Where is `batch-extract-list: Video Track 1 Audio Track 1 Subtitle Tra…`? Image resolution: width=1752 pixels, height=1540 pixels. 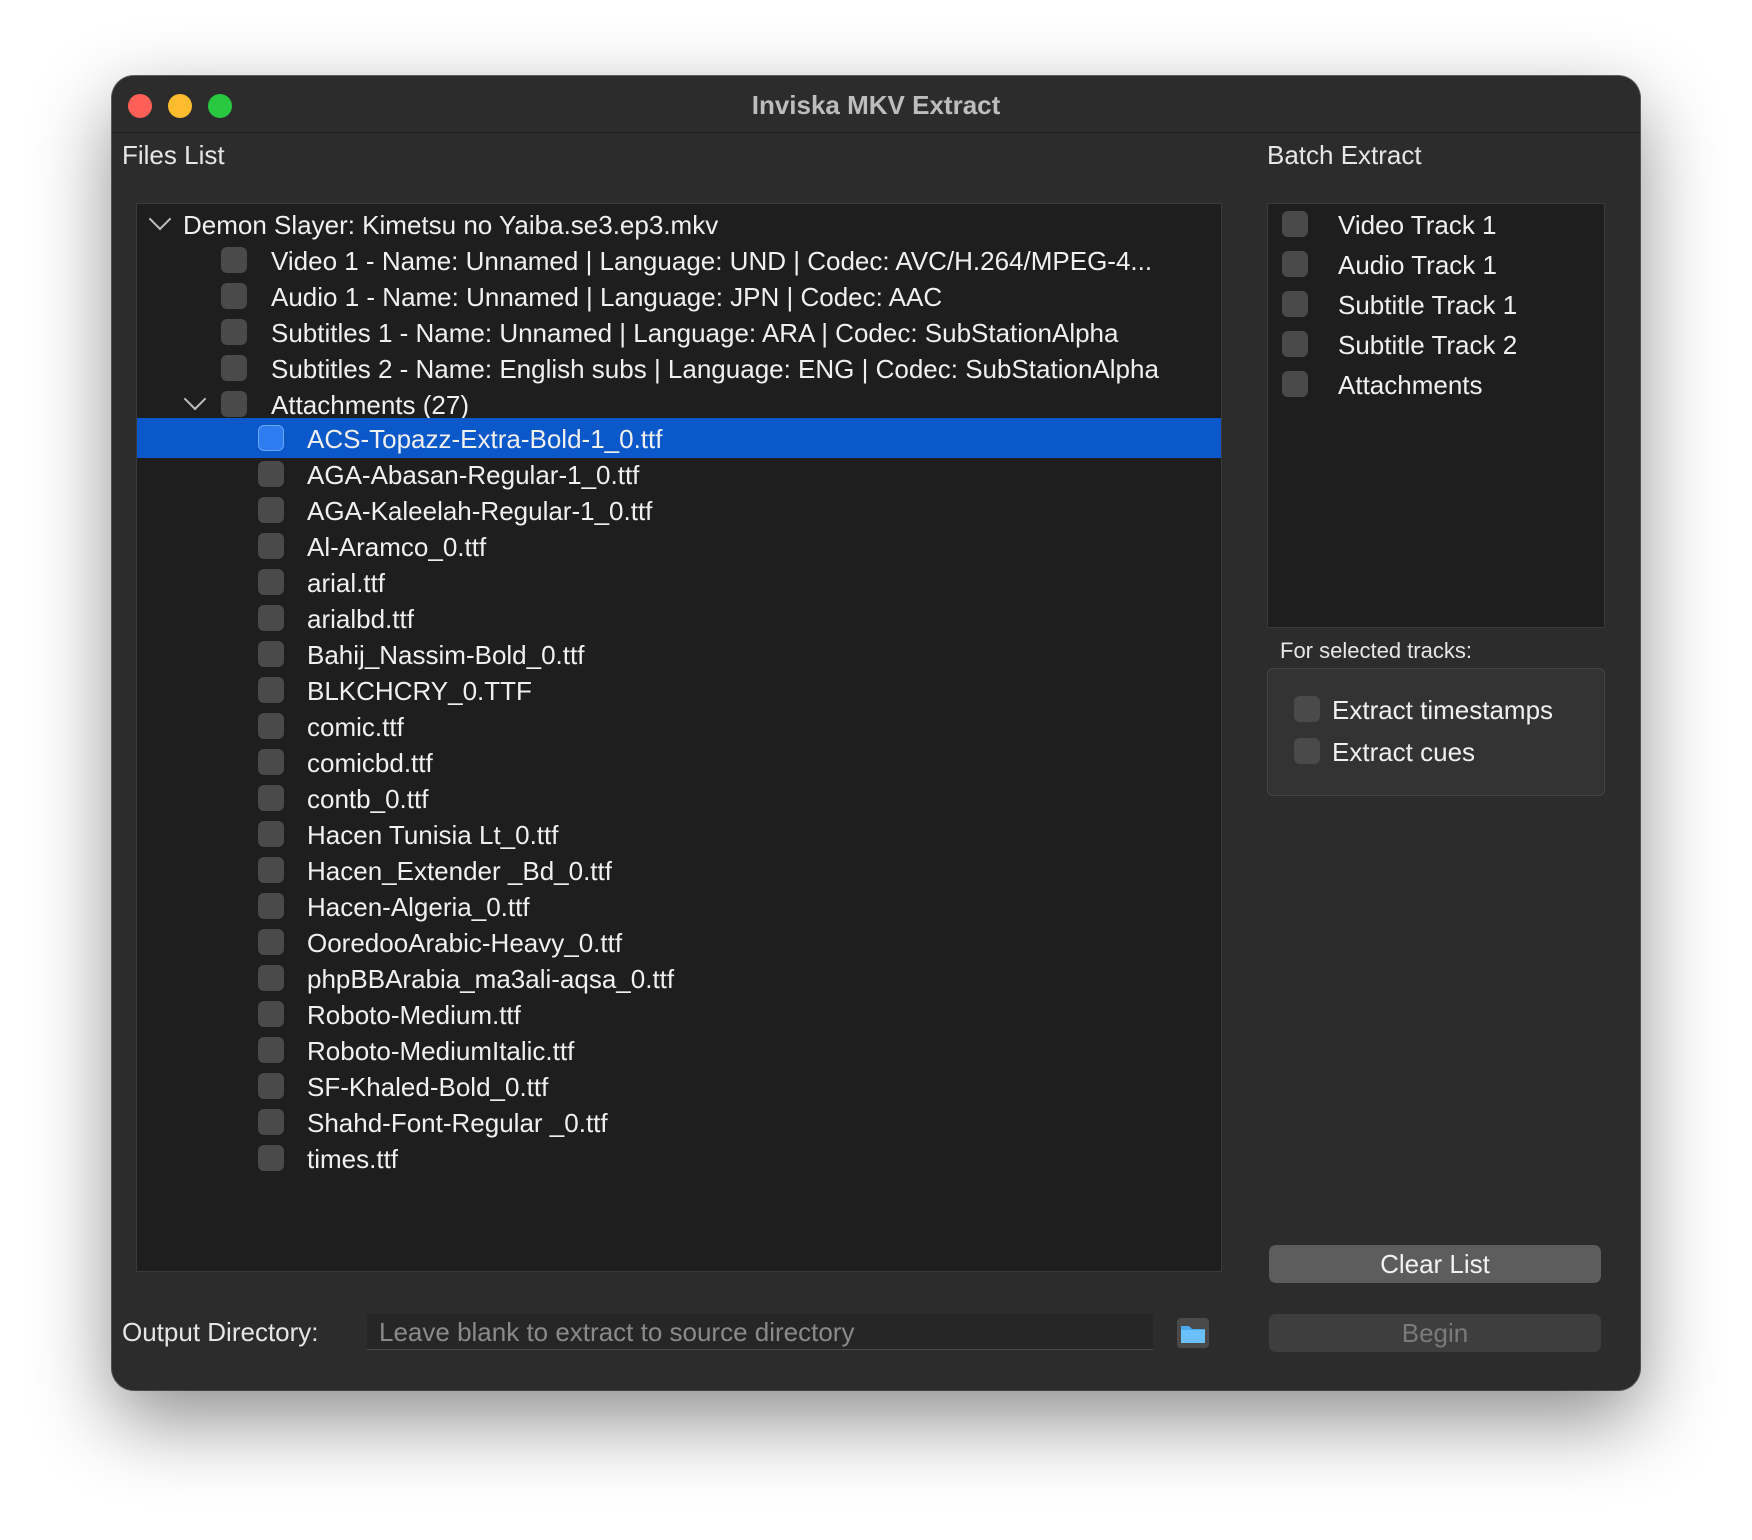 batch-extract-list: Video Track 1 Audio Track 1 Subtitle Tra… is located at coordinates (1436, 415).